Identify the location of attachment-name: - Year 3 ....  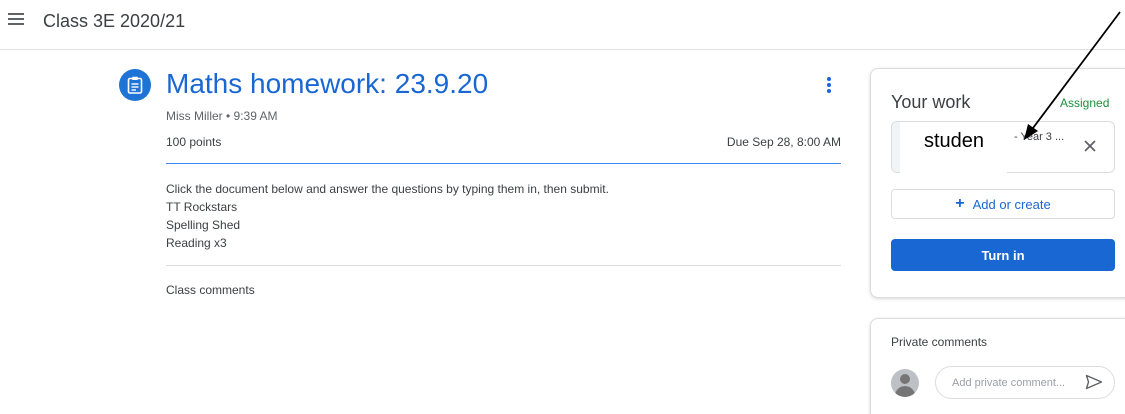
(1039, 137).